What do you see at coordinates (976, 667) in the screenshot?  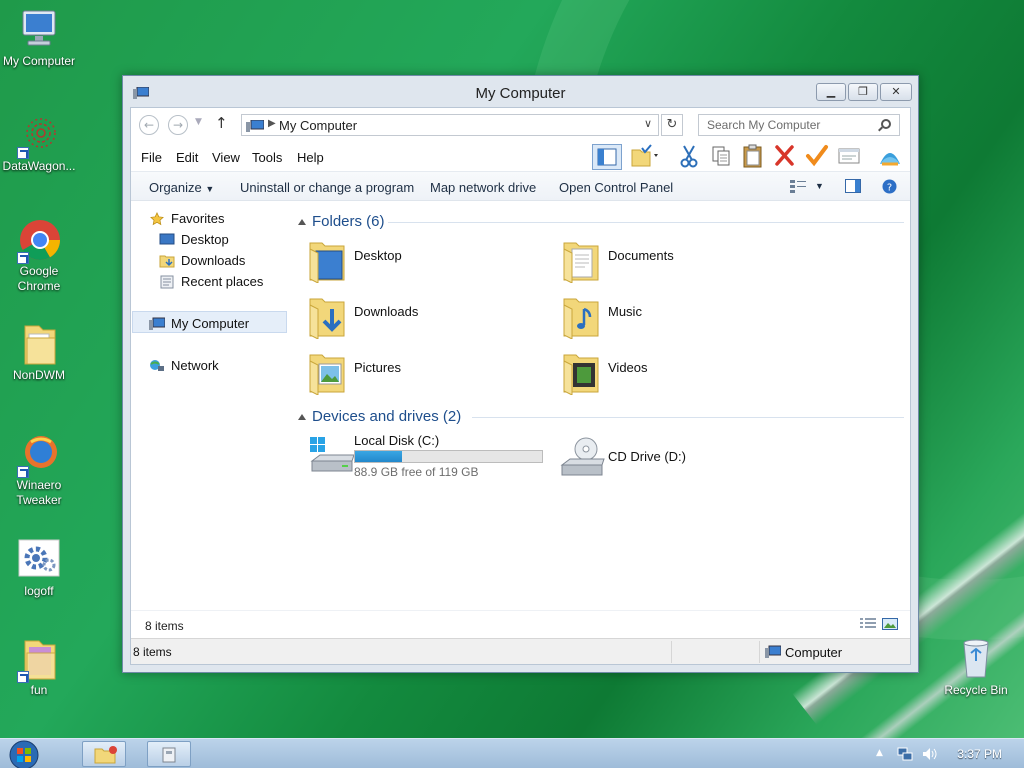 I see `desktop-icon-recycle-bin: Recycle Bin` at bounding box center [976, 667].